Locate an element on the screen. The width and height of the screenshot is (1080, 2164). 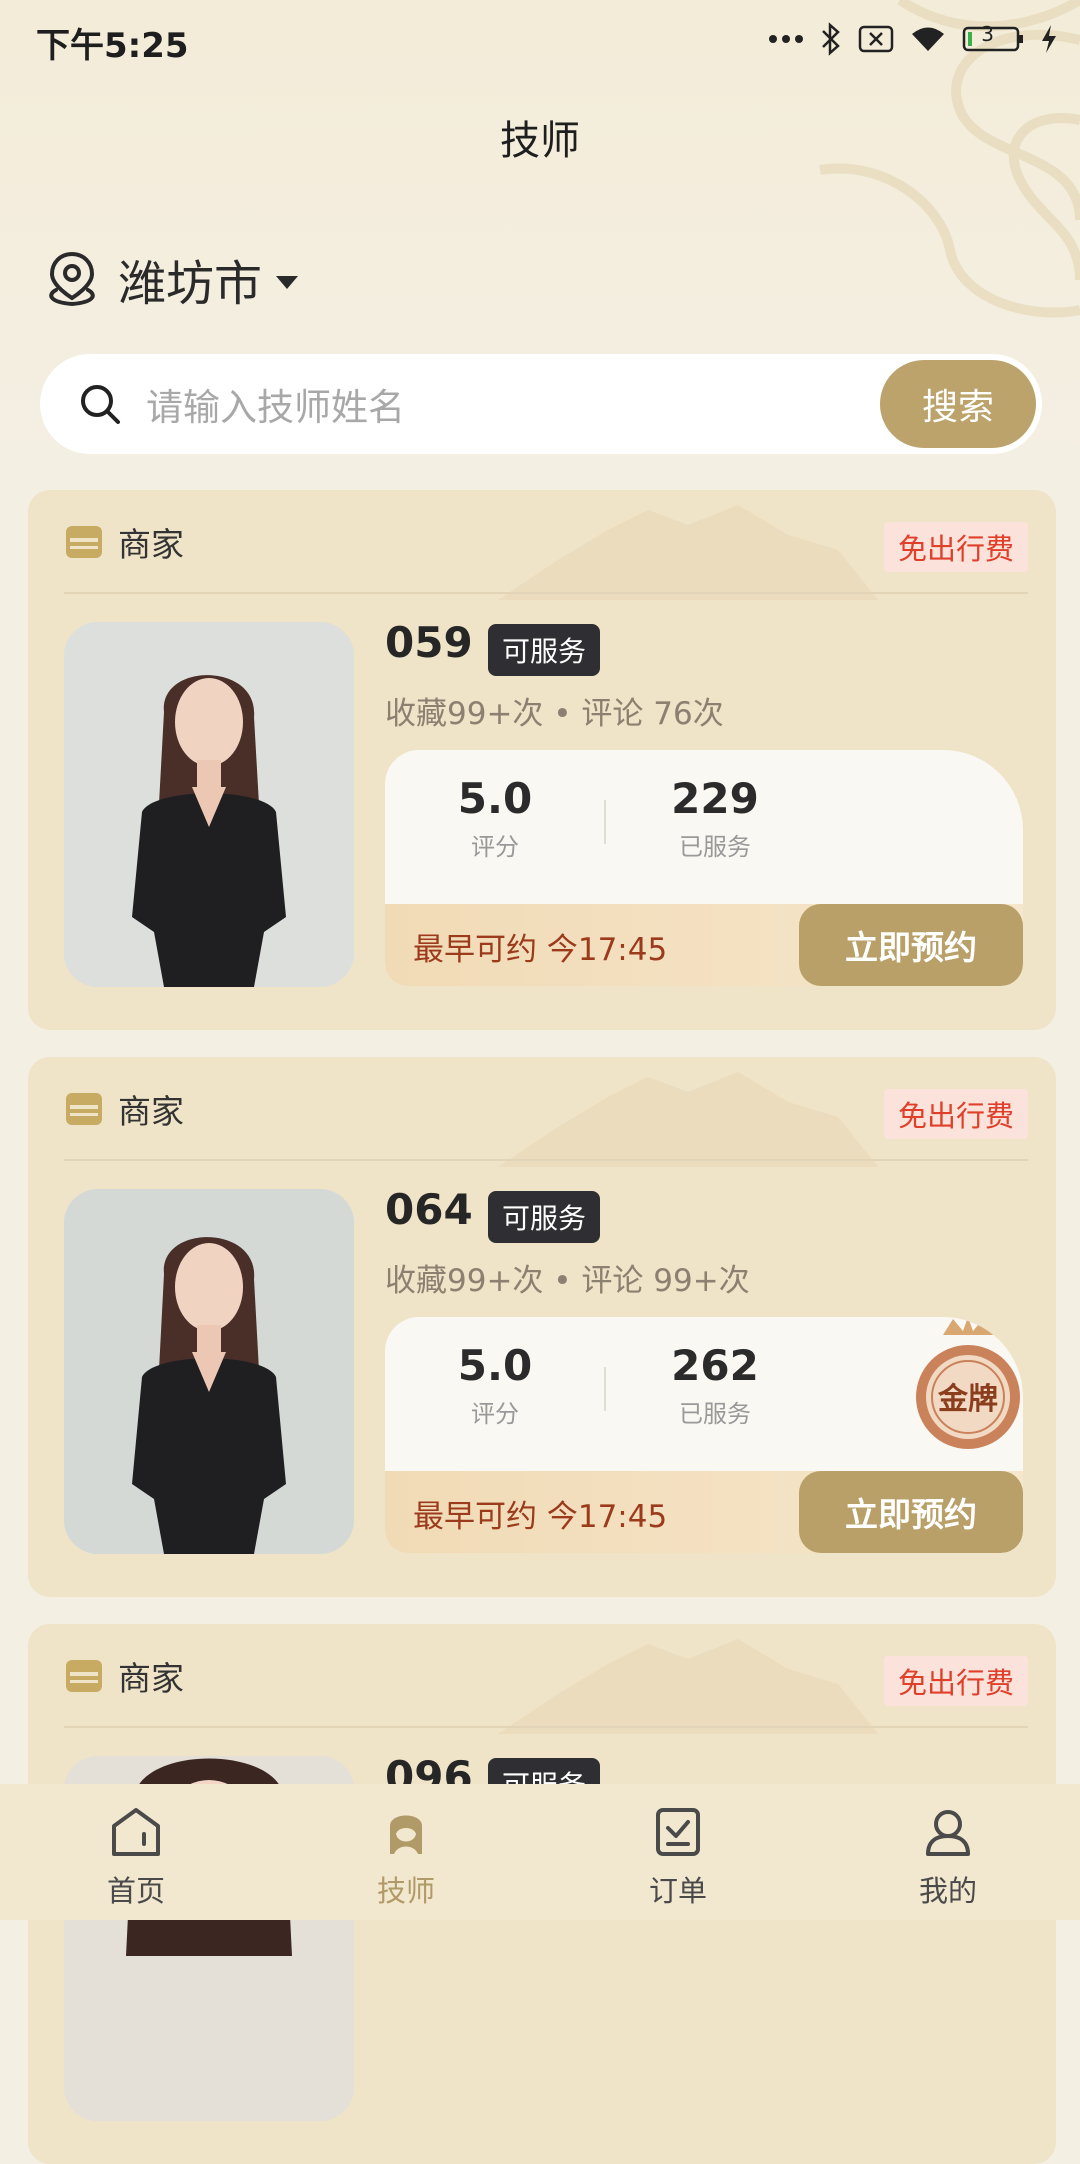
status-bar: 下午5:25 3 is located at coordinates (540, 39).